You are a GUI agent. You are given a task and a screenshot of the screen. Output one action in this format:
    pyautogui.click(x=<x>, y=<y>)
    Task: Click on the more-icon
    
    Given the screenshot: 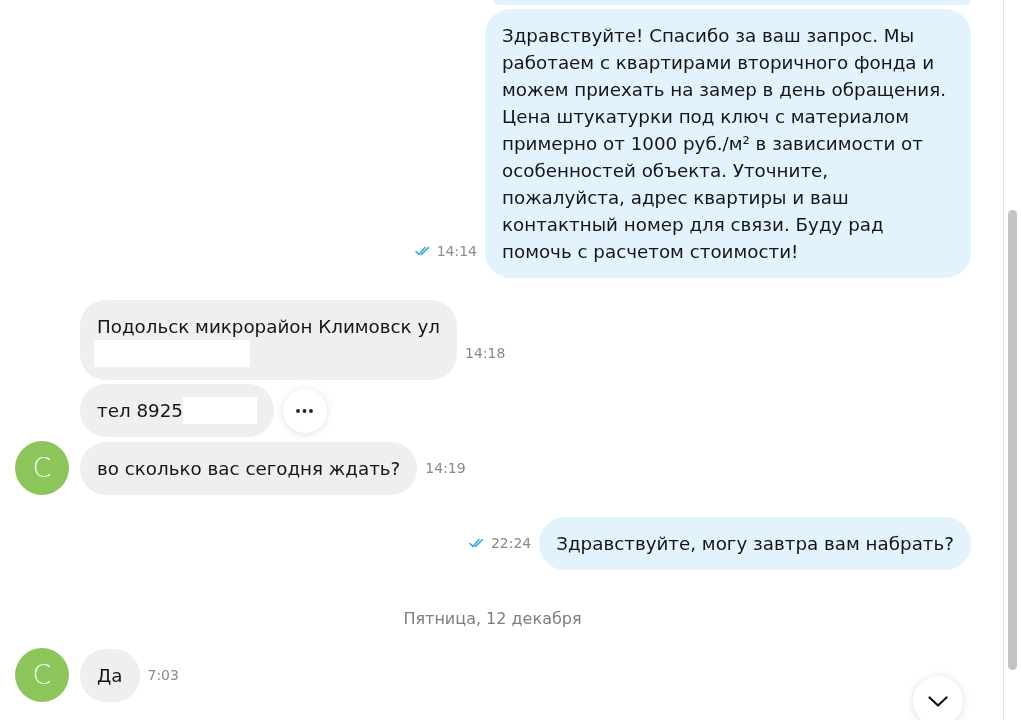 What is the action you would take?
    pyautogui.click(x=305, y=410)
    